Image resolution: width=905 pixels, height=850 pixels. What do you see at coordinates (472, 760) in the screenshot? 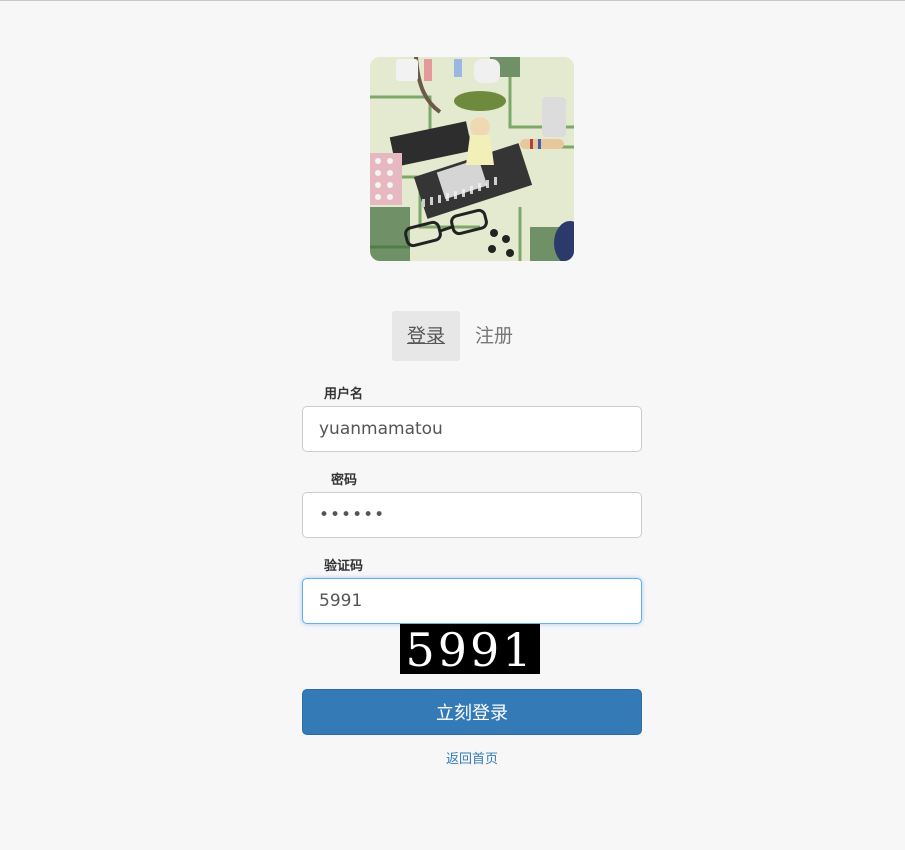
I see `back-to-home-link: 返回首页` at bounding box center [472, 760].